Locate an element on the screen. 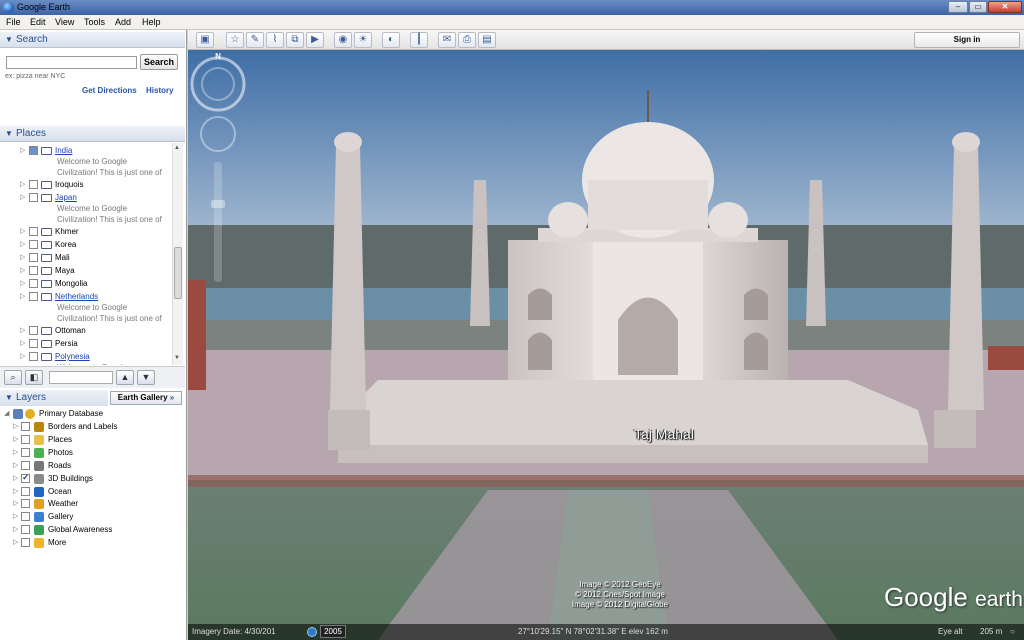 This screenshot has width=1024, height=640. historical-imagery-icon: ◉ is located at coordinates (343, 40).